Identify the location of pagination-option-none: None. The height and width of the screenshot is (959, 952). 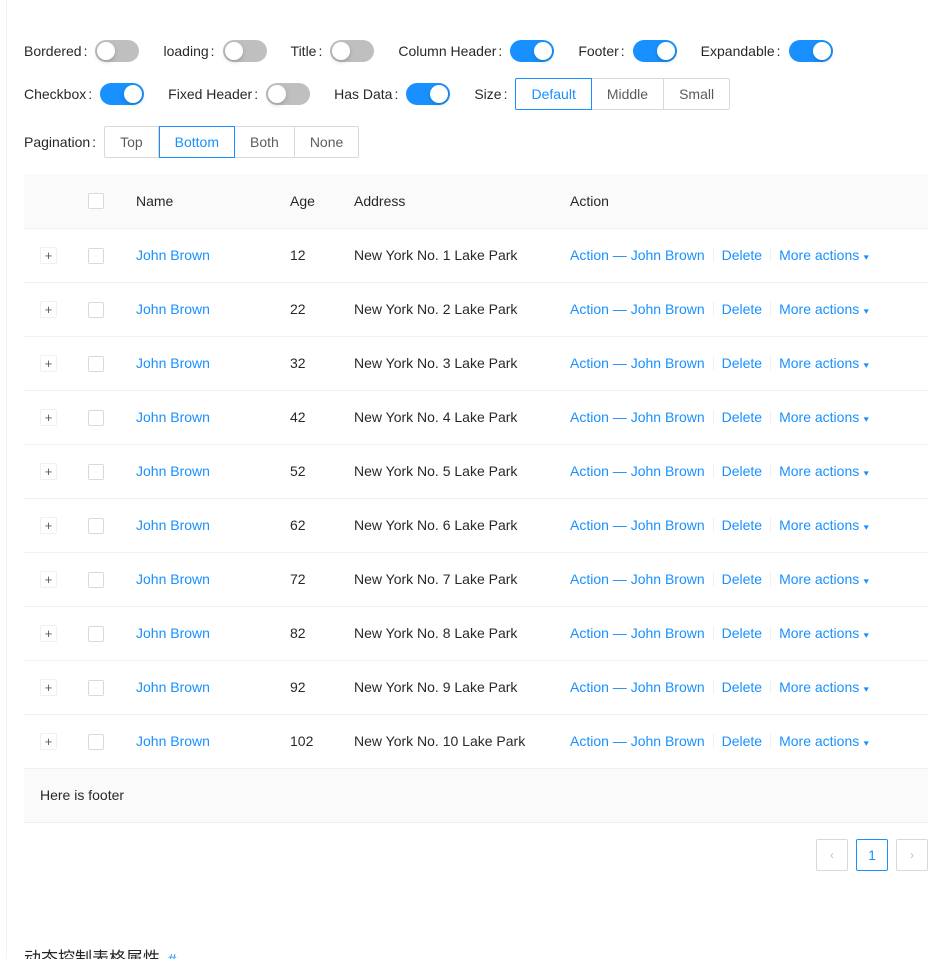
(327, 142).